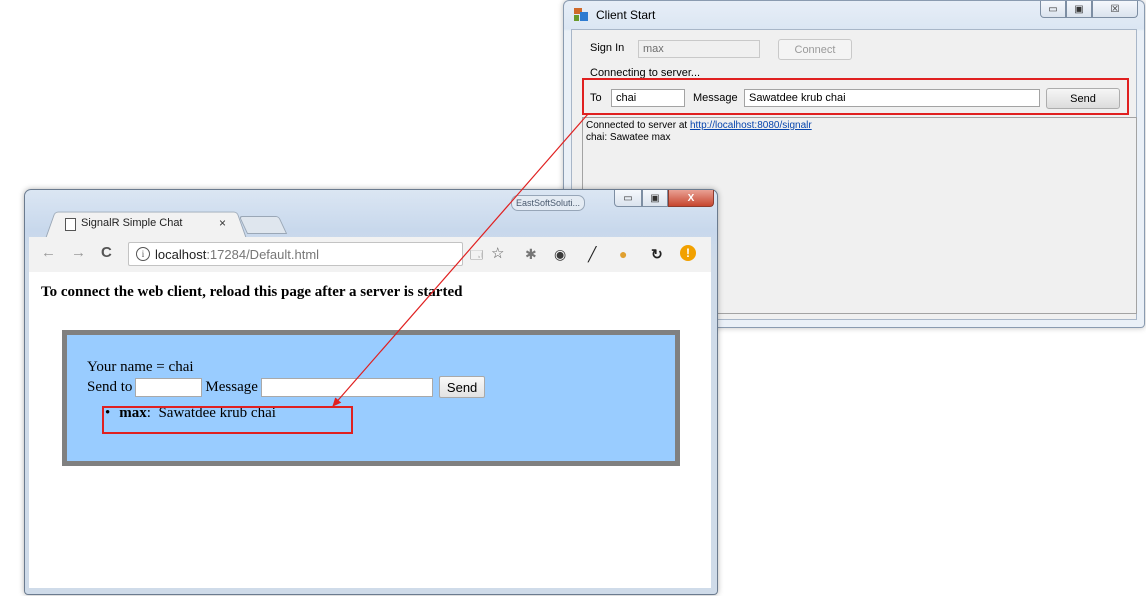  I want to click on extension-alert-icon: !, so click(688, 253).